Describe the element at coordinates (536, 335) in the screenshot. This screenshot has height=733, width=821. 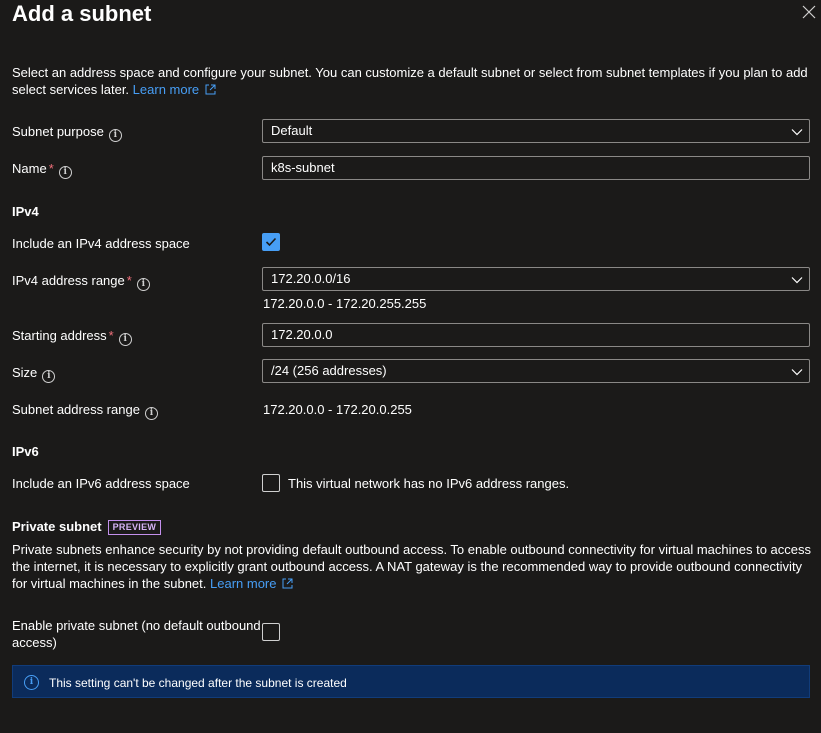
I see `starting-address-input: 172.20.0.0` at that location.